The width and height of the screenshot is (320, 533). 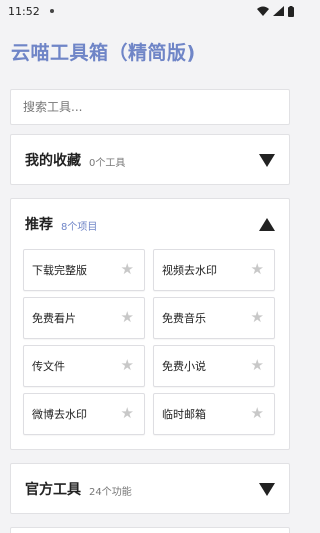 I want to click on tool-label: 微博去水印, so click(x=59, y=414).